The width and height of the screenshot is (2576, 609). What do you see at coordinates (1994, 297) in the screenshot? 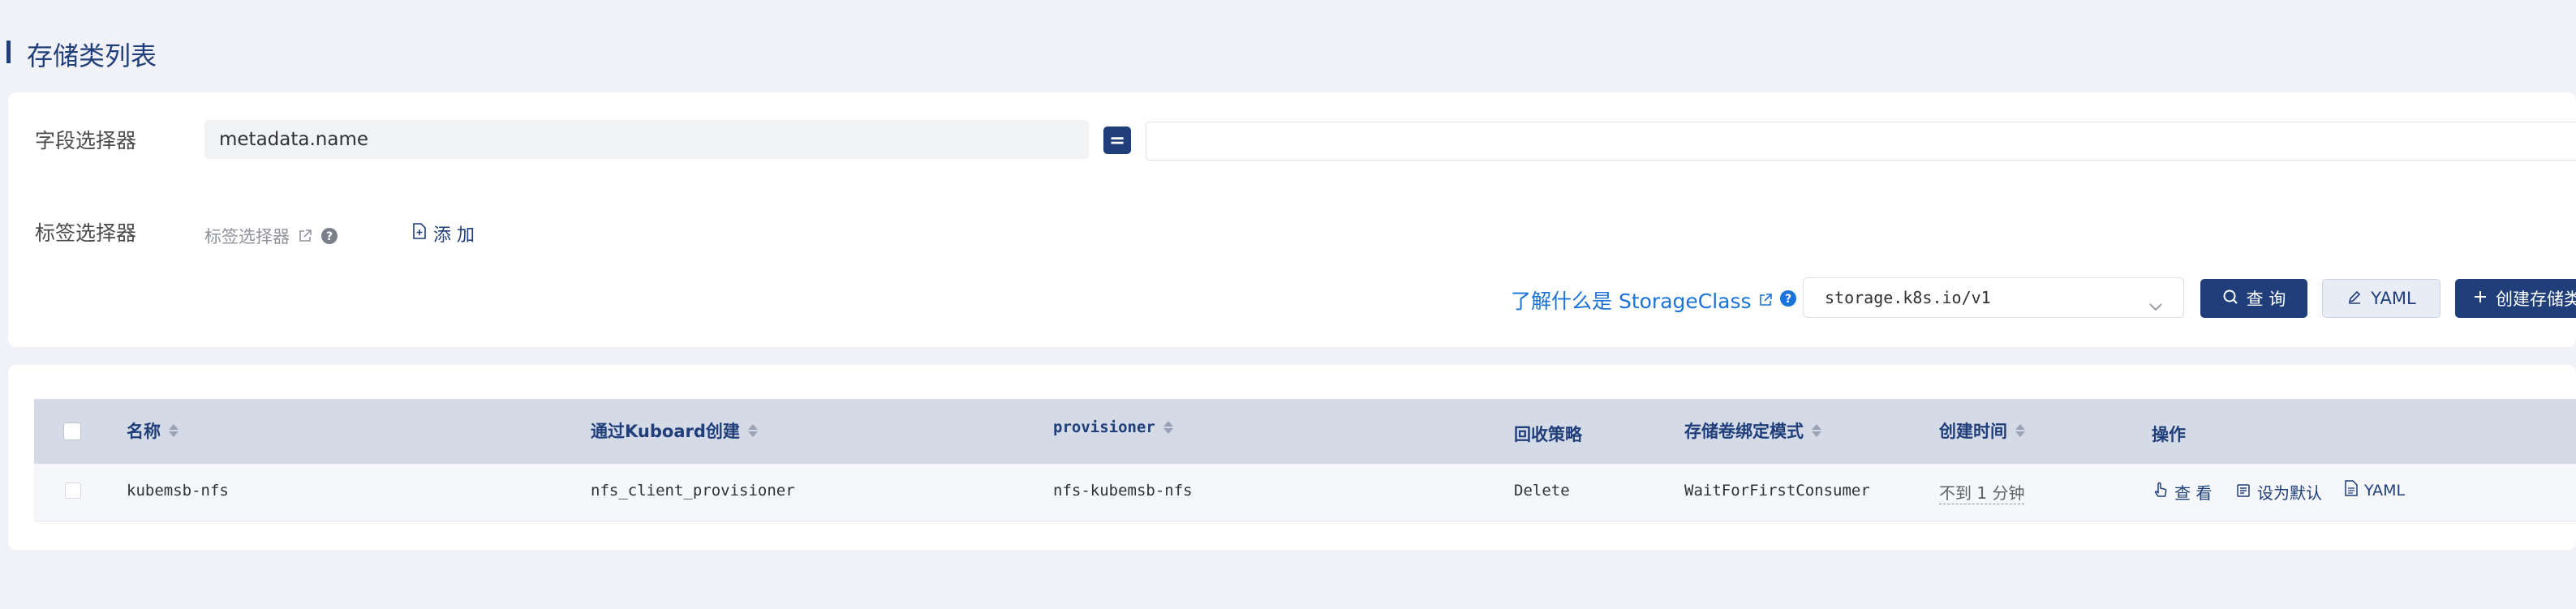
I see `api-version-select: storage.k8s.io/v1` at bounding box center [1994, 297].